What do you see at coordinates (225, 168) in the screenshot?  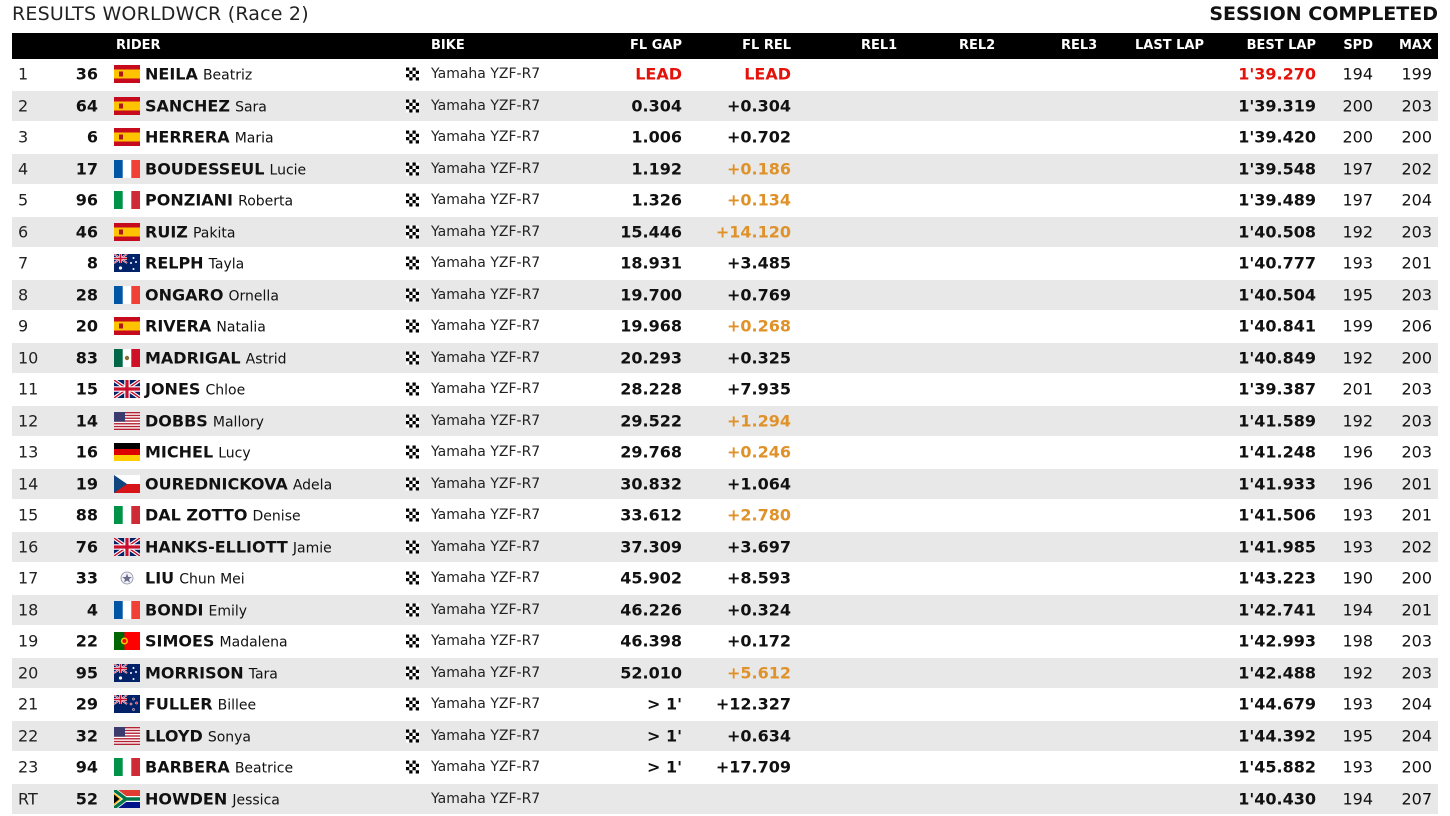 I see `rider-name: BOUDESSEUL Lucie` at bounding box center [225, 168].